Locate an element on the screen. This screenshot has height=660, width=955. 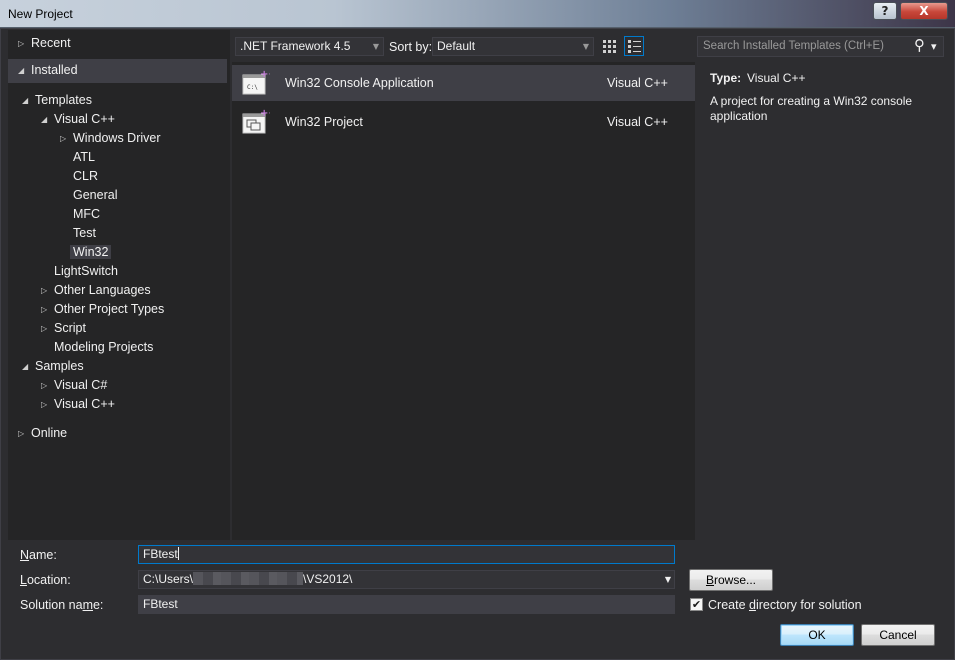
sort-label: Sort by: is located at coordinates (411, 47).